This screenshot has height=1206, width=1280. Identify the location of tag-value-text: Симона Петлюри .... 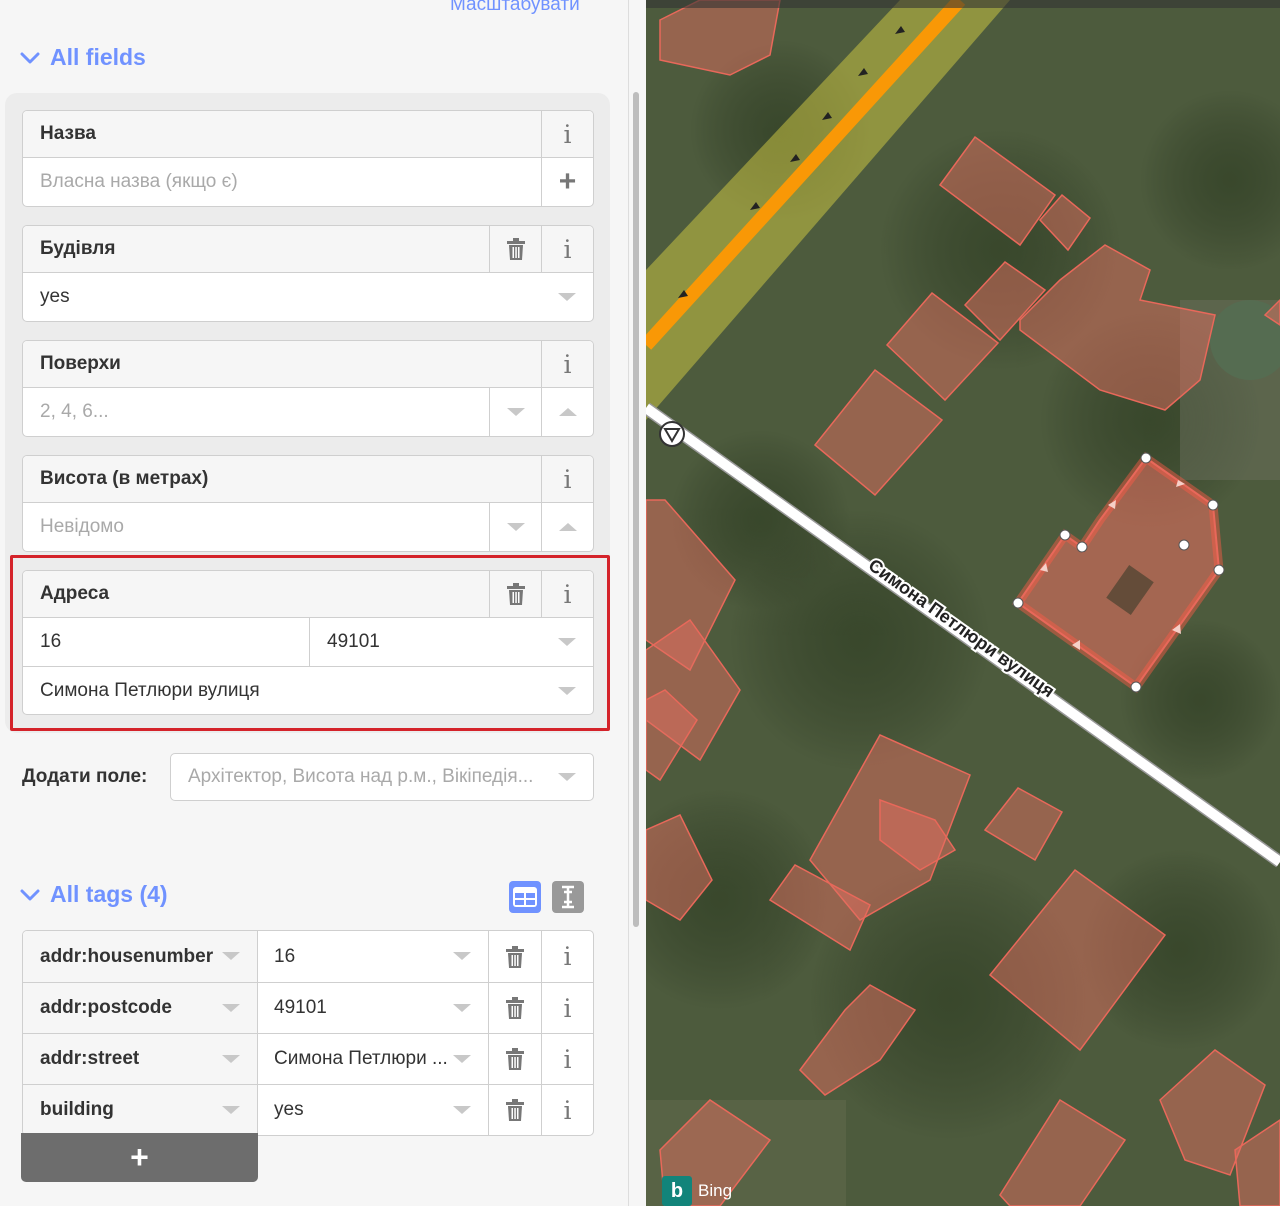
(361, 1058).